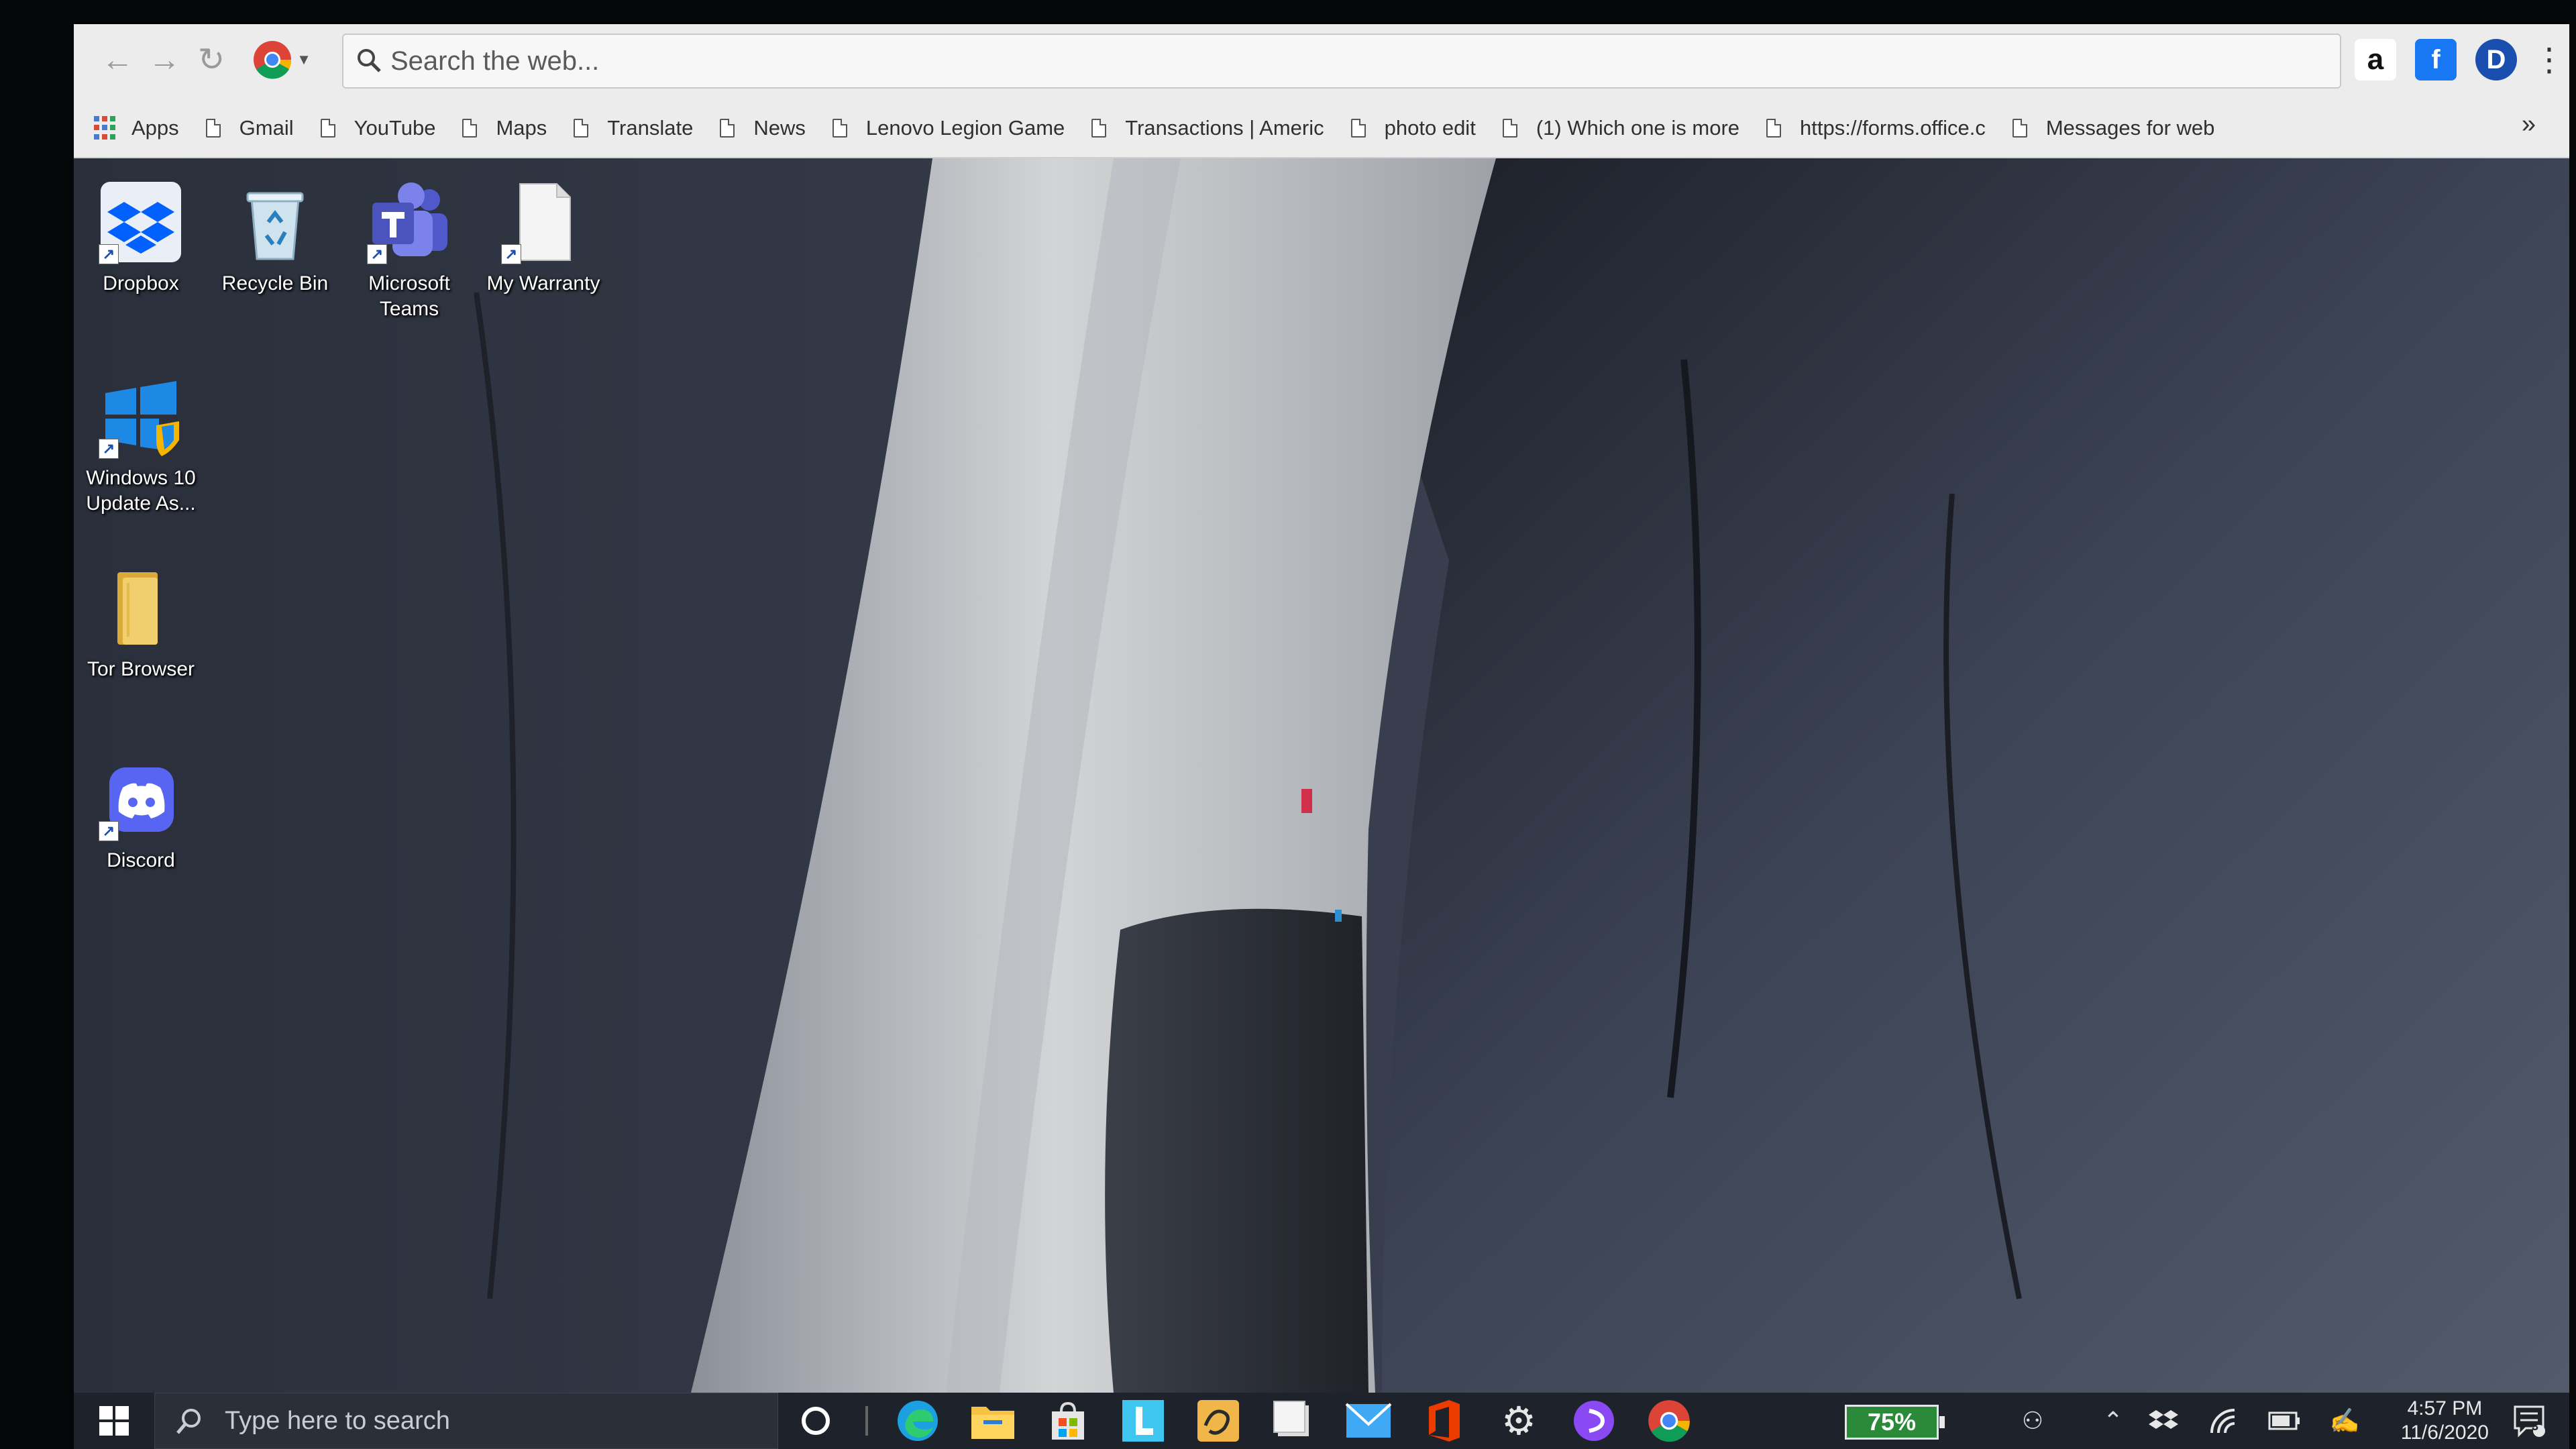 The image size is (2576, 1449). I want to click on wifi-button, so click(2223, 1421).